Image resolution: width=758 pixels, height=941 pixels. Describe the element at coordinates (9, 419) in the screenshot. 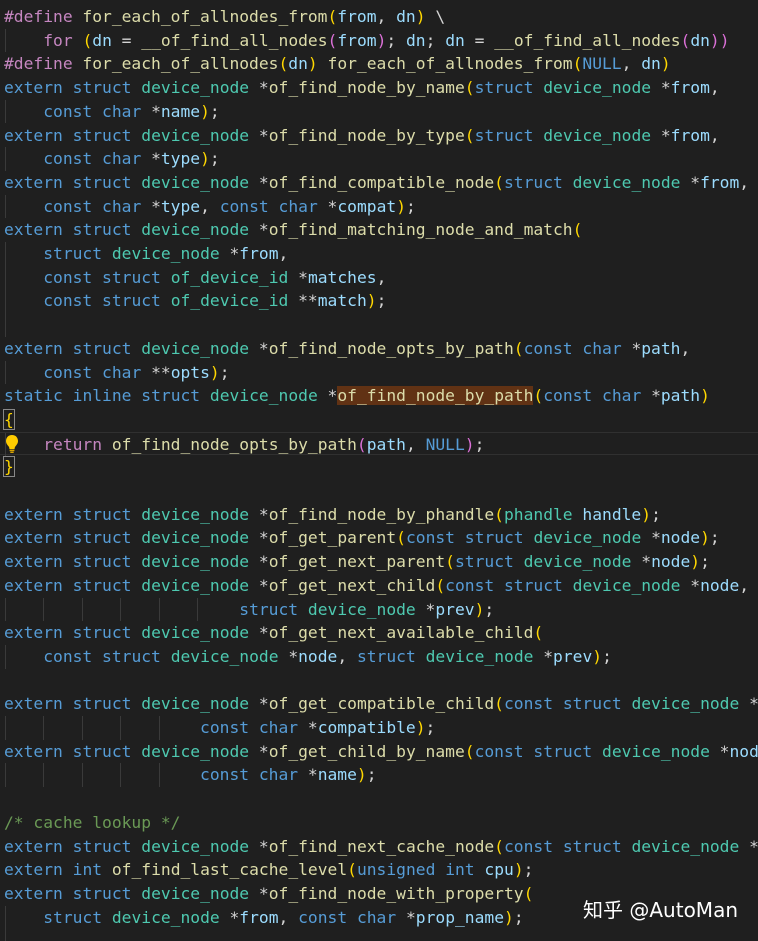

I see `code-token: {` at that location.